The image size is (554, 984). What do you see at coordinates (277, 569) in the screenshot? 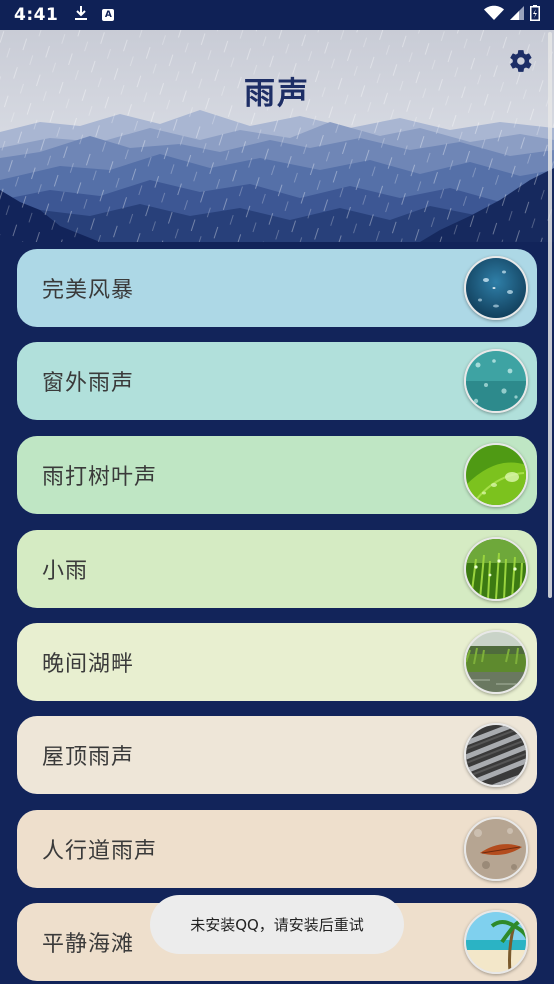
I see `sound-card-light-rain: 小雨` at bounding box center [277, 569].